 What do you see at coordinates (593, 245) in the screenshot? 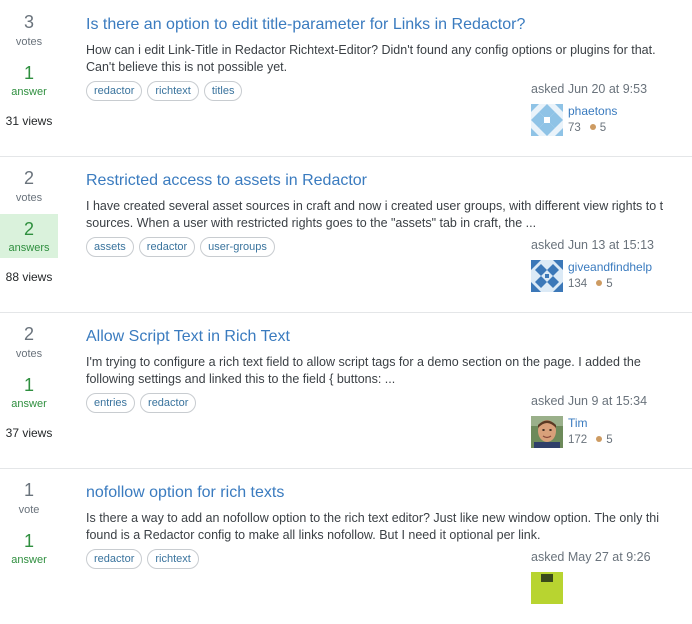
I see `asked-timestamp: asked Jun 13 at 15:13` at bounding box center [593, 245].